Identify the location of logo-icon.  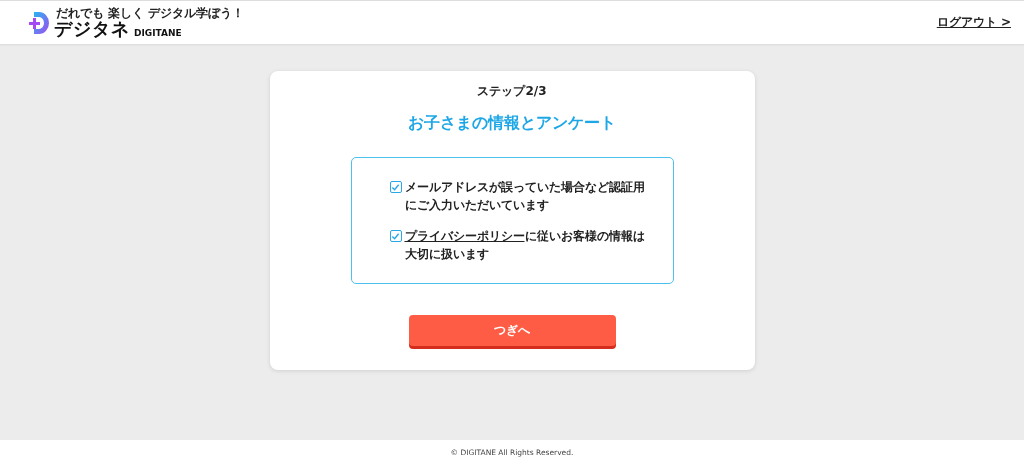
(38, 23).